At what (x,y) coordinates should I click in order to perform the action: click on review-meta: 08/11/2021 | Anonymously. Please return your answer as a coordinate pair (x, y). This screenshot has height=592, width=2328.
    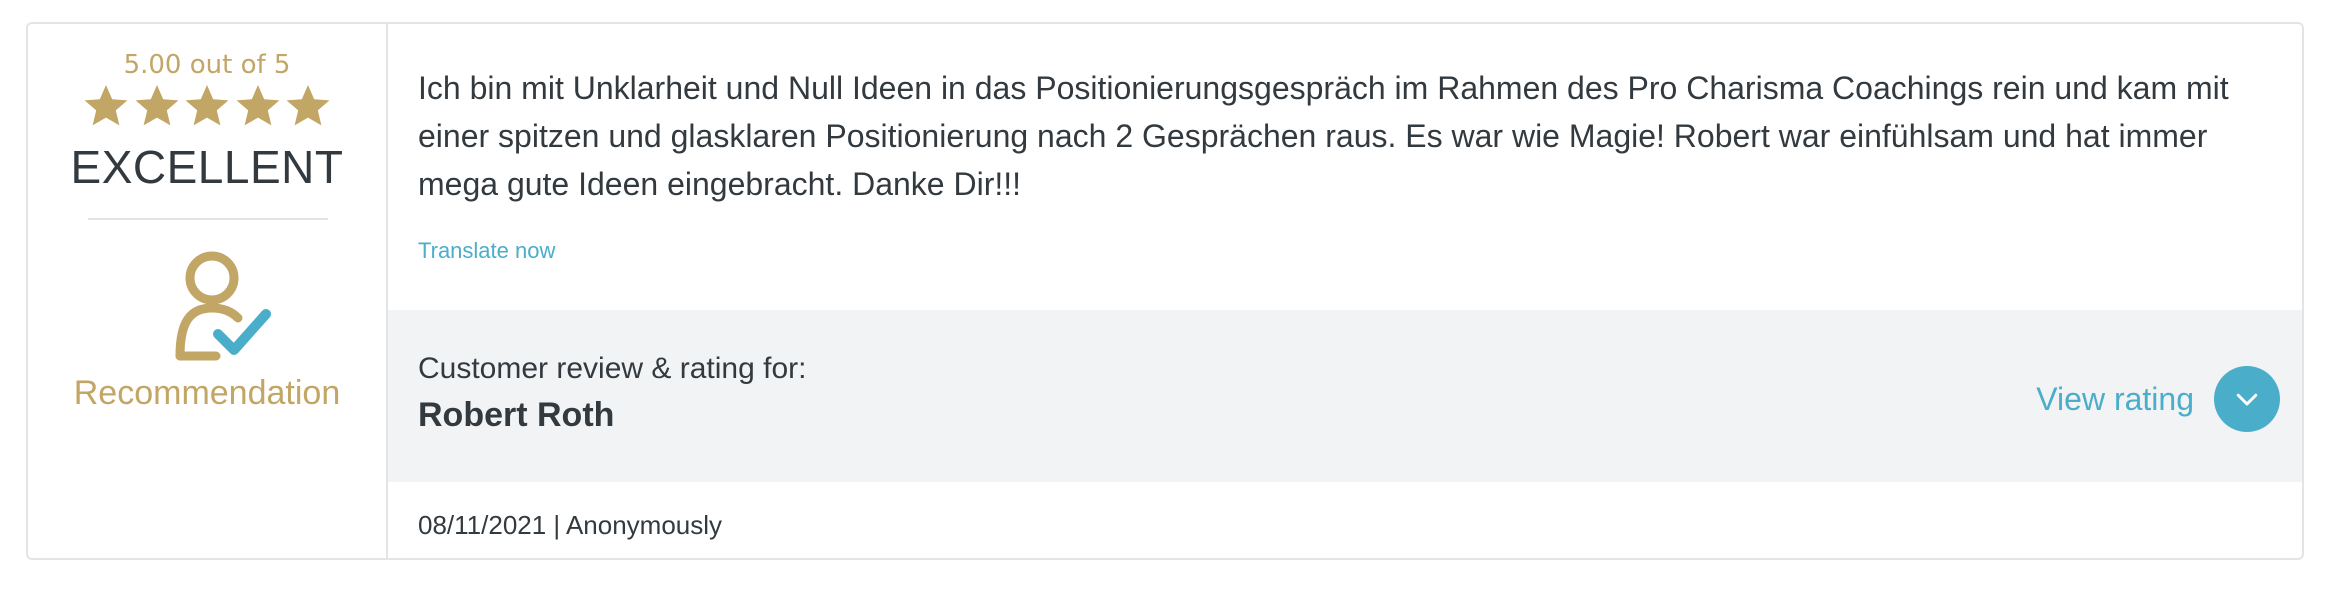
    Looking at the image, I should click on (570, 525).